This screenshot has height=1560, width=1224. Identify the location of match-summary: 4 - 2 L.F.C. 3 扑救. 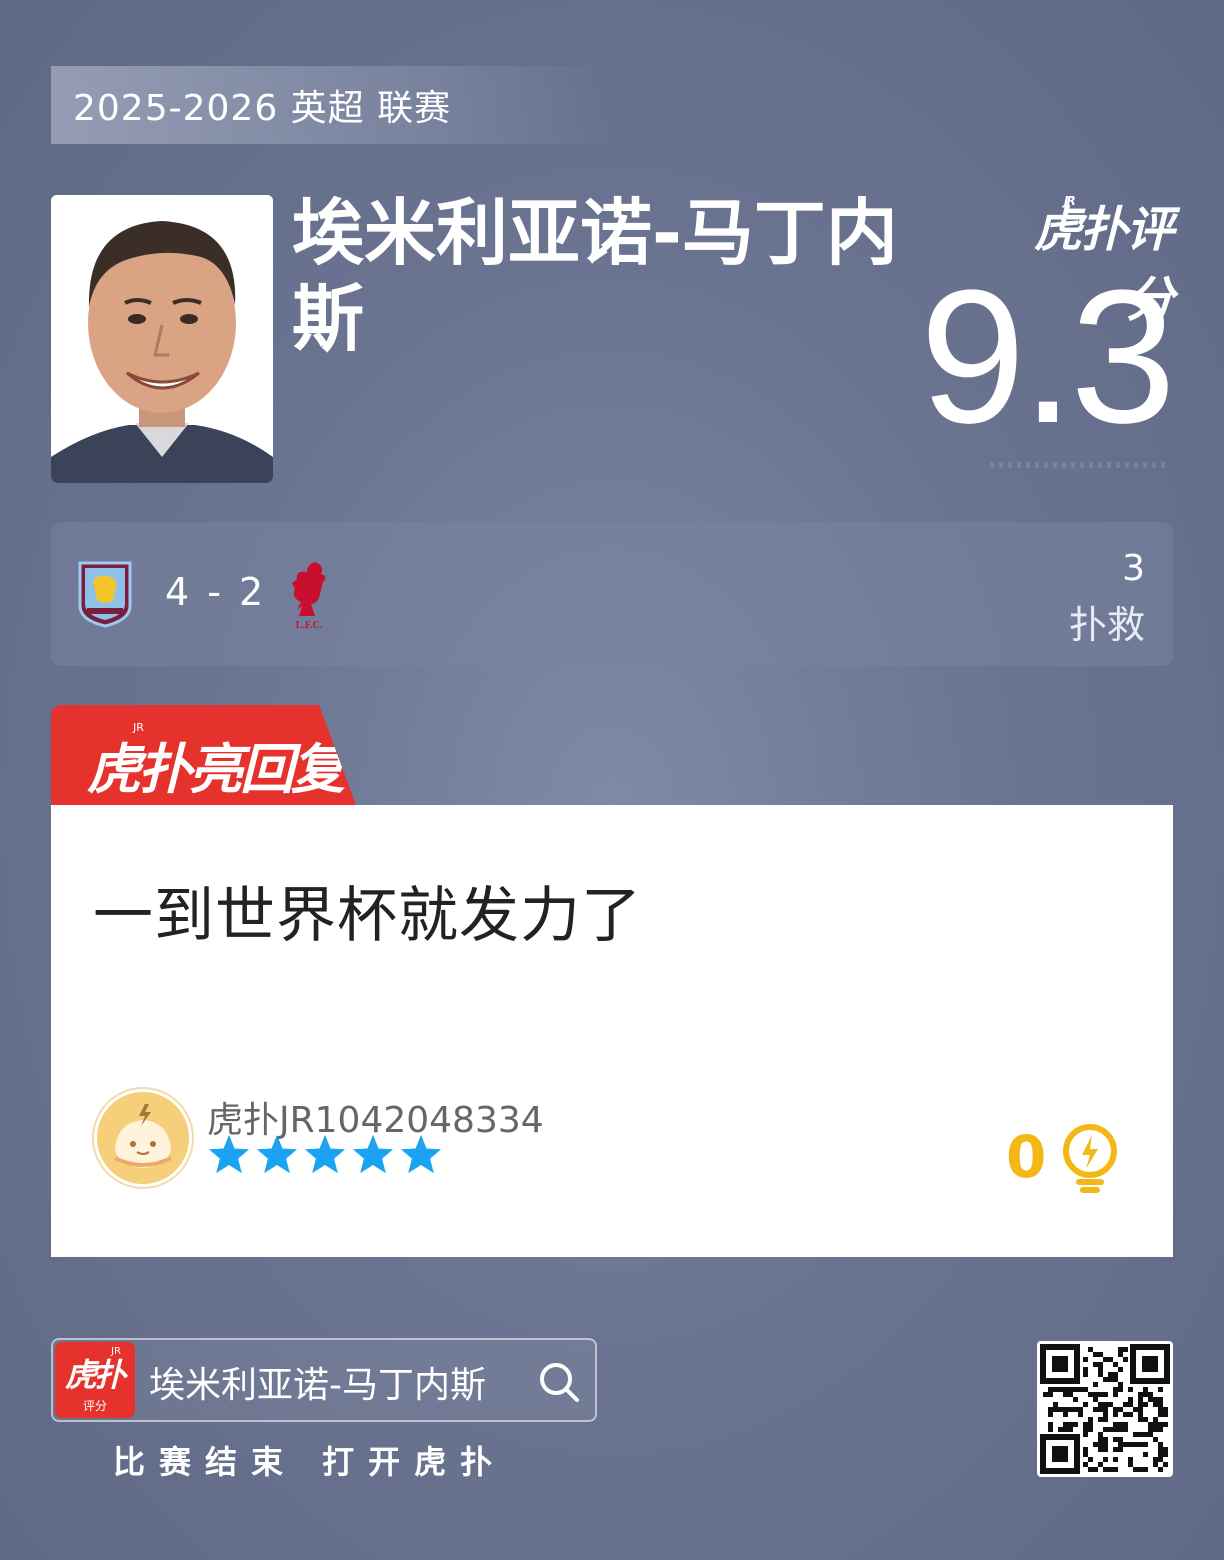
(612, 594).